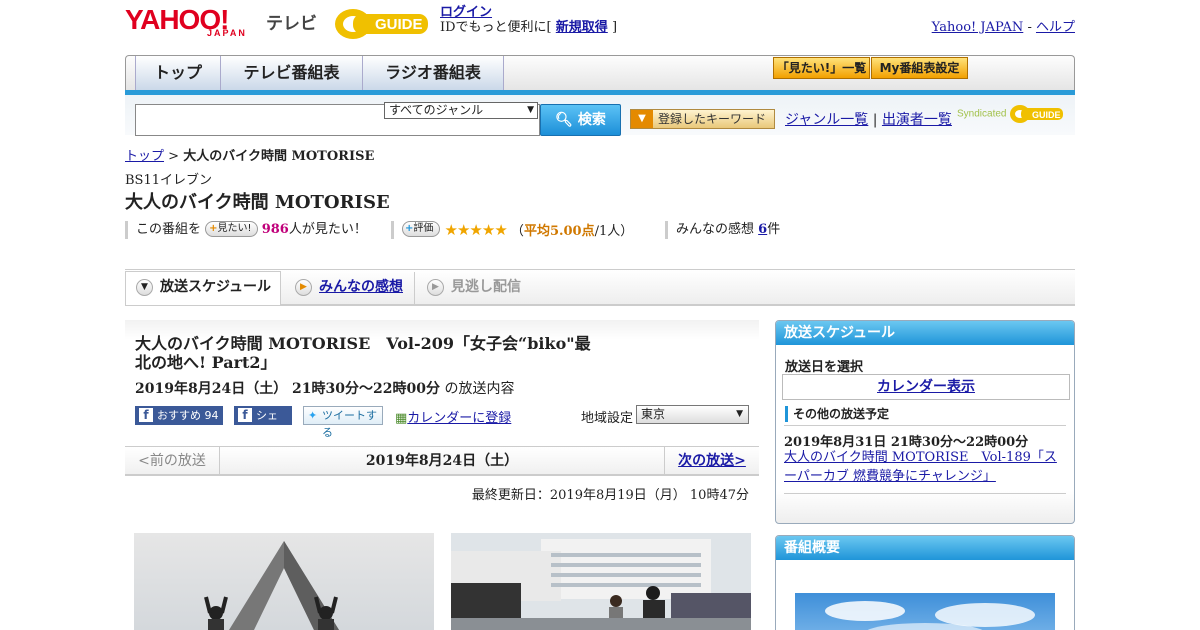 This screenshot has height=630, width=1200. I want to click on breadcrumb-top-link: トップ, so click(144, 156).